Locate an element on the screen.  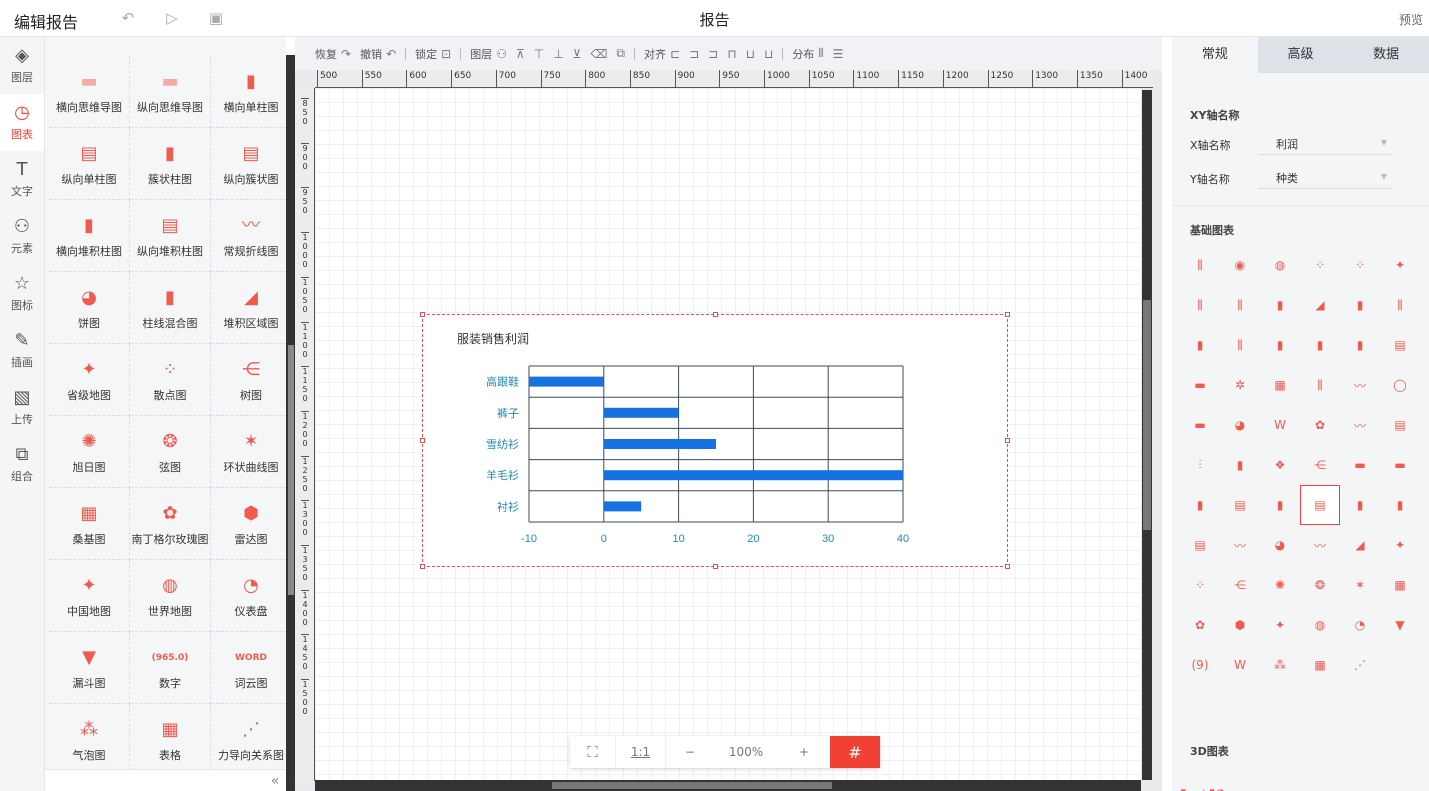
send-bottom-icon: ⊻ is located at coordinates (577, 54).